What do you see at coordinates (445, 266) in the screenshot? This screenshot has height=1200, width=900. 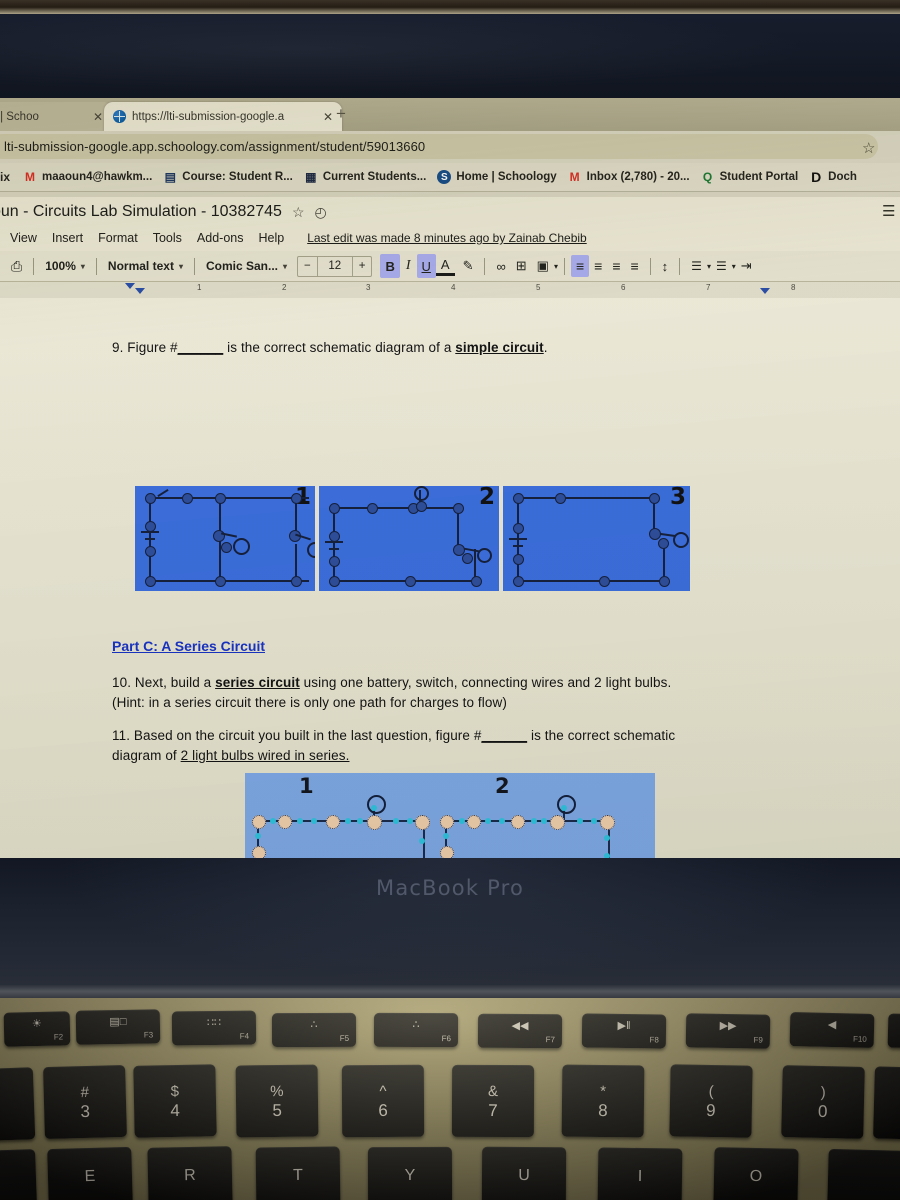 I see `text-color-button: A` at bounding box center [445, 266].